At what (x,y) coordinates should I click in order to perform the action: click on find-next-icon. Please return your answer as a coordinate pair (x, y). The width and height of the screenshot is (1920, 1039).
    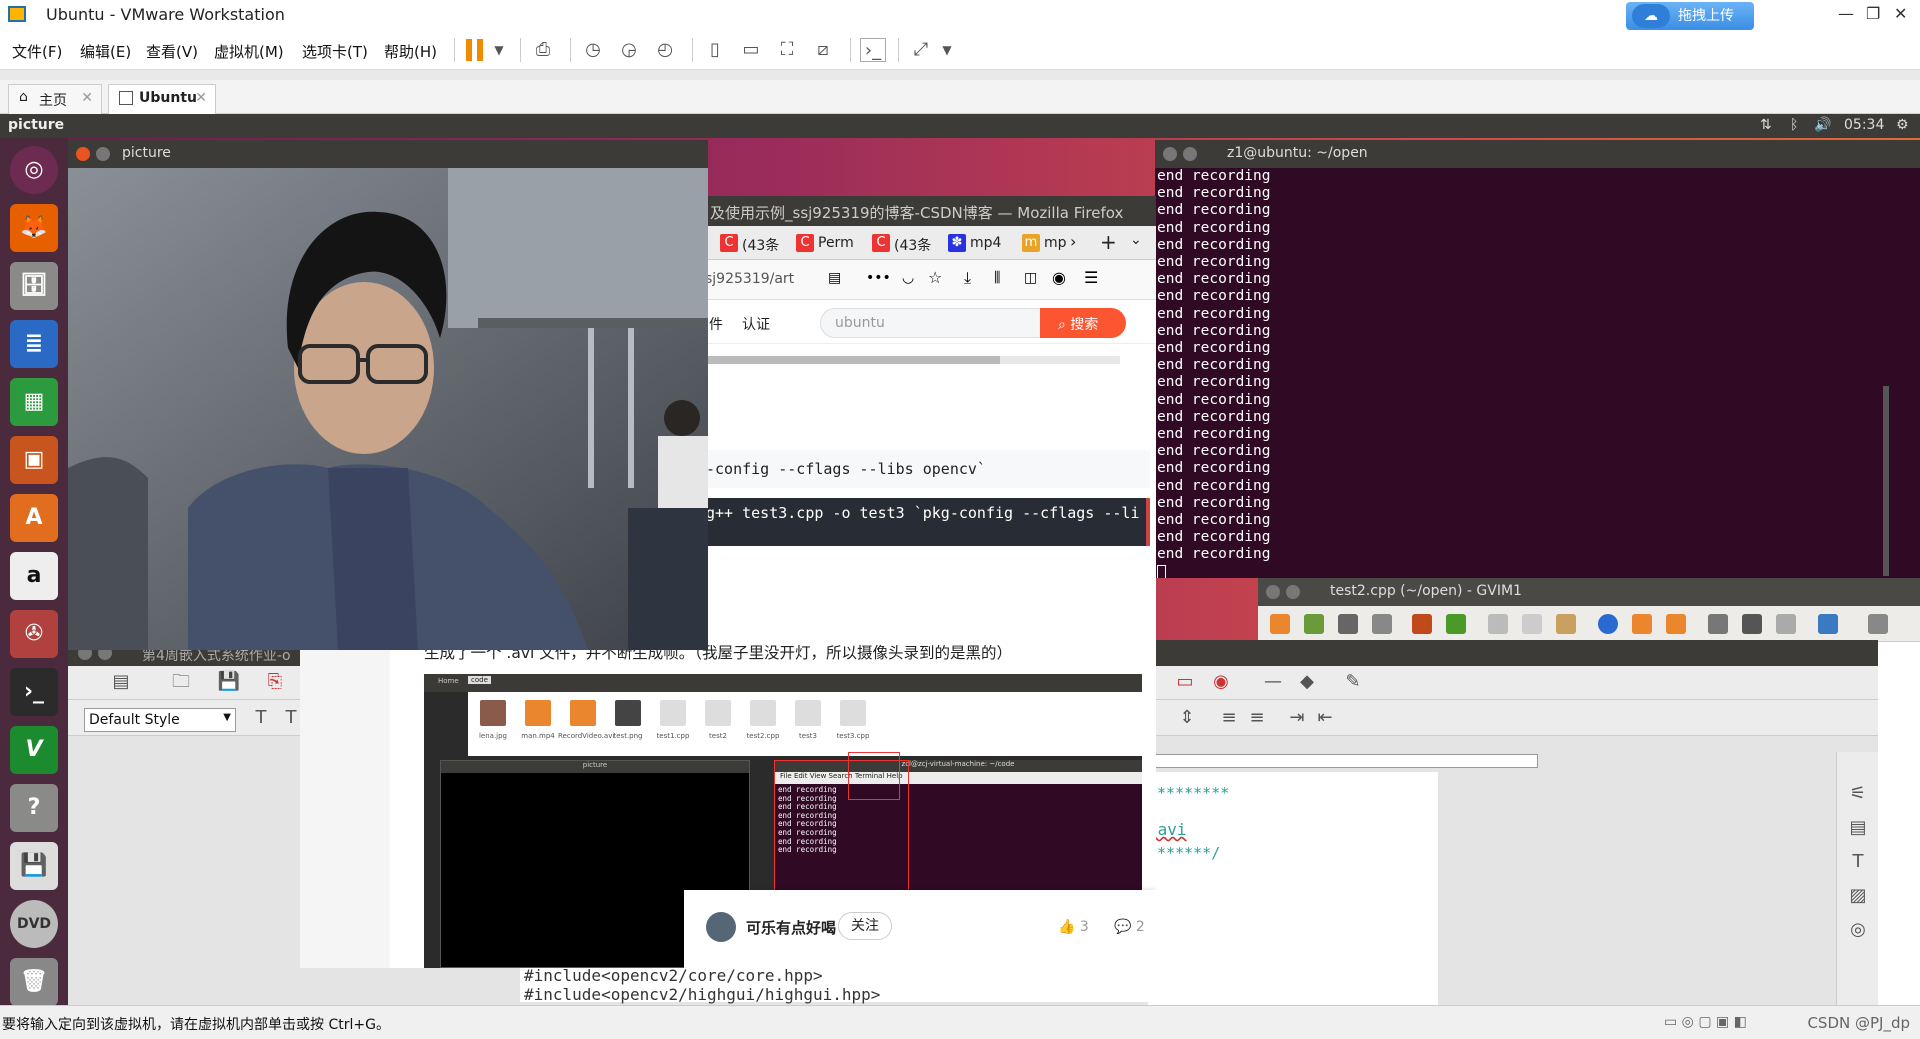
    Looking at the image, I should click on (1642, 624).